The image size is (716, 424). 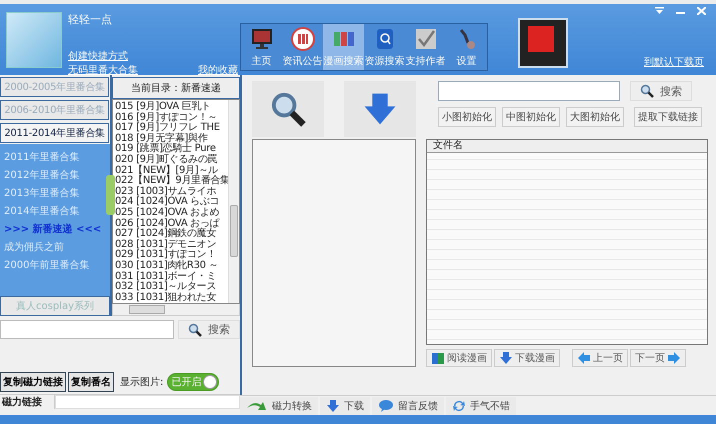 I want to click on magnet-link-field, so click(x=147, y=402).